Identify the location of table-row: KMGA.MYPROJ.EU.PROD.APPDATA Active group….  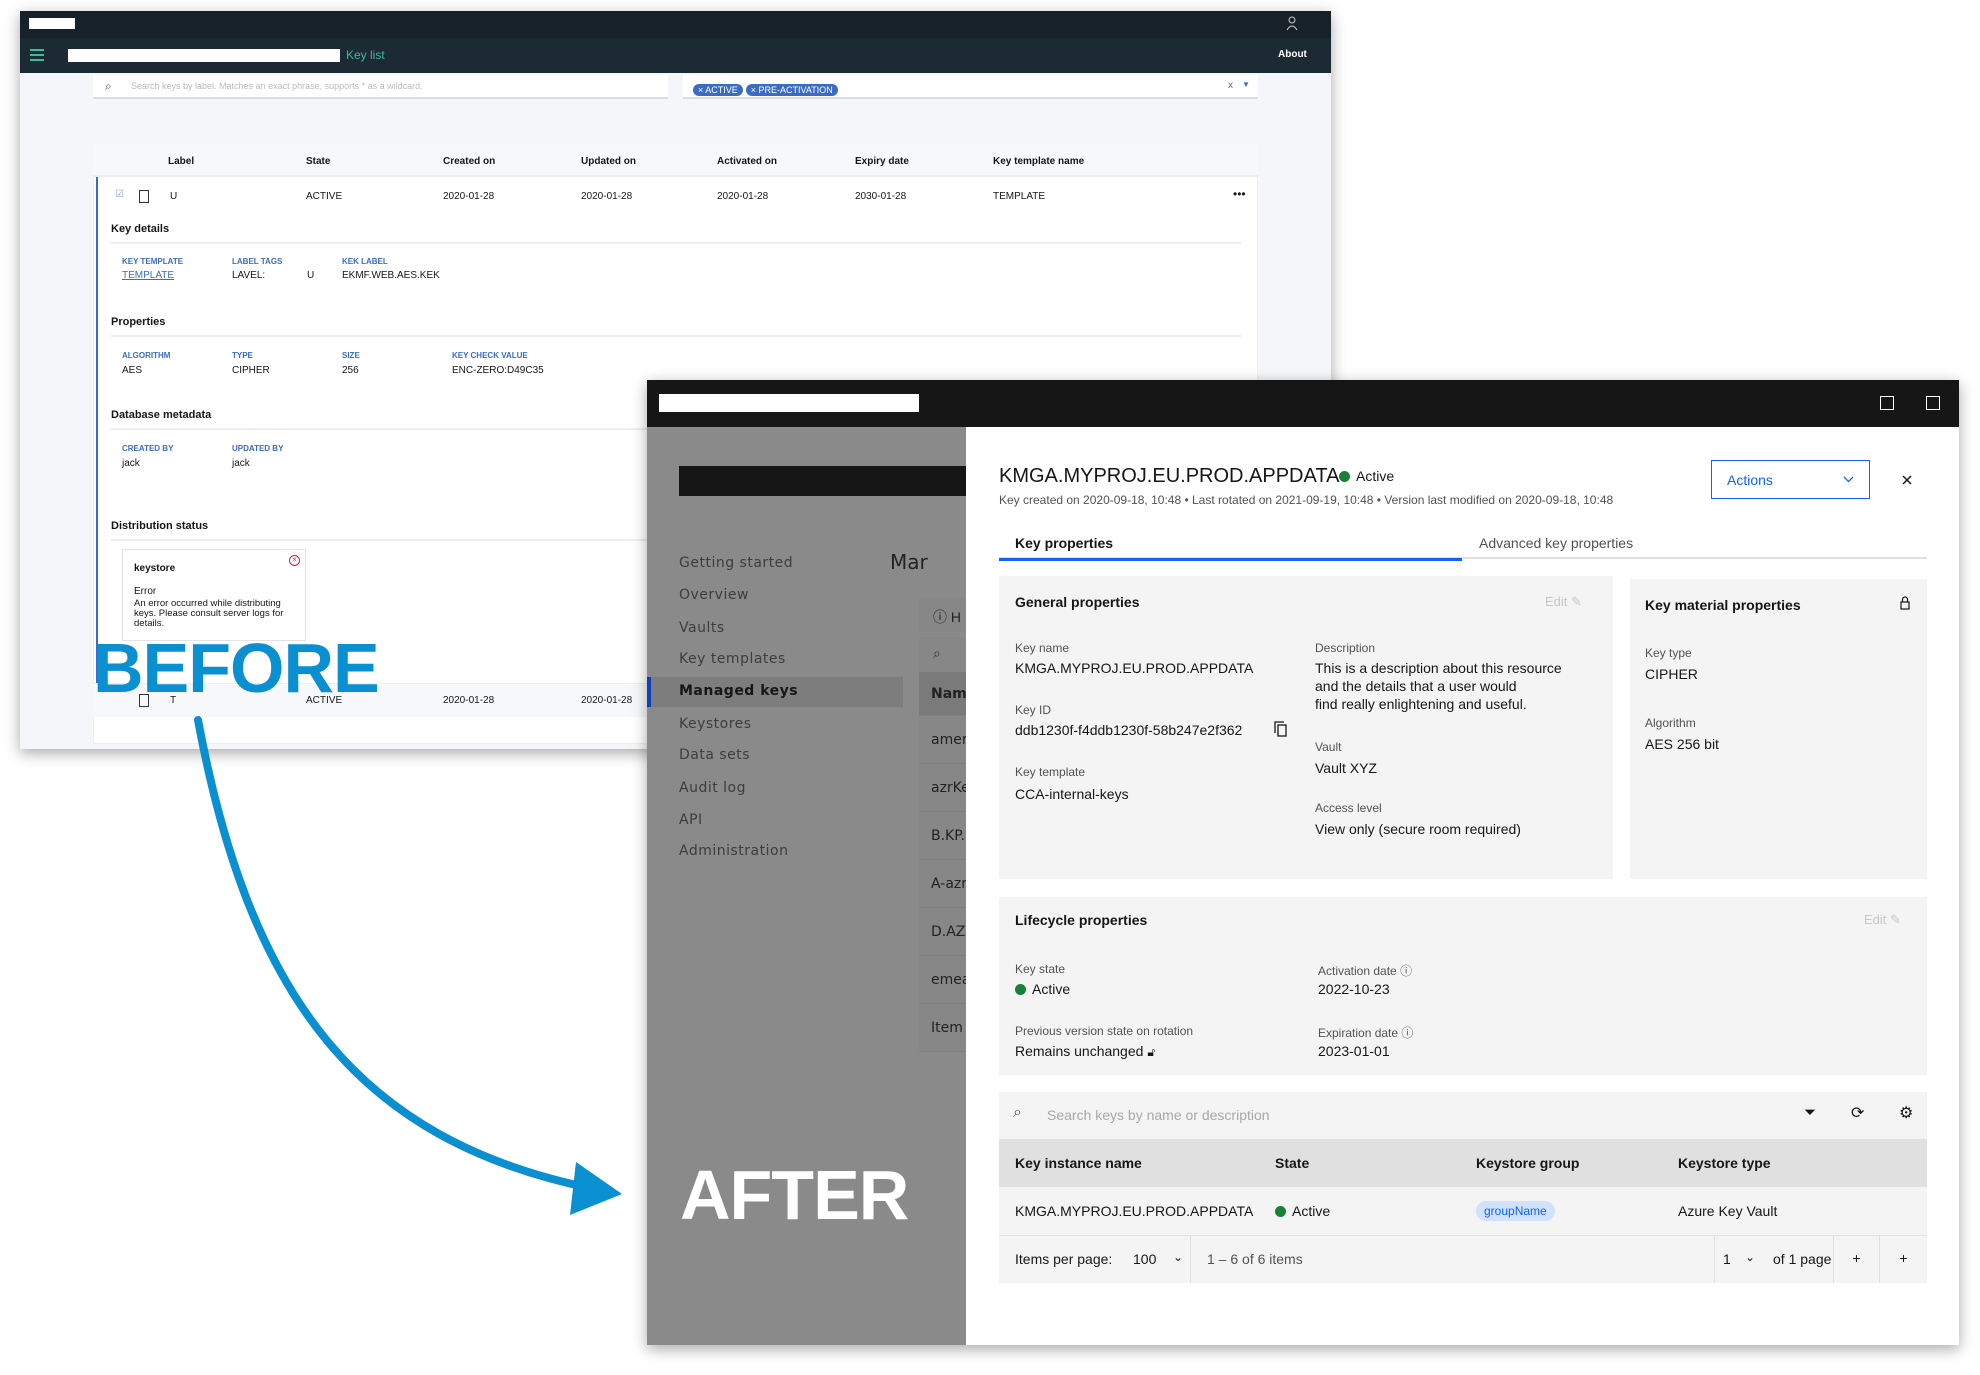
(1463, 1211).